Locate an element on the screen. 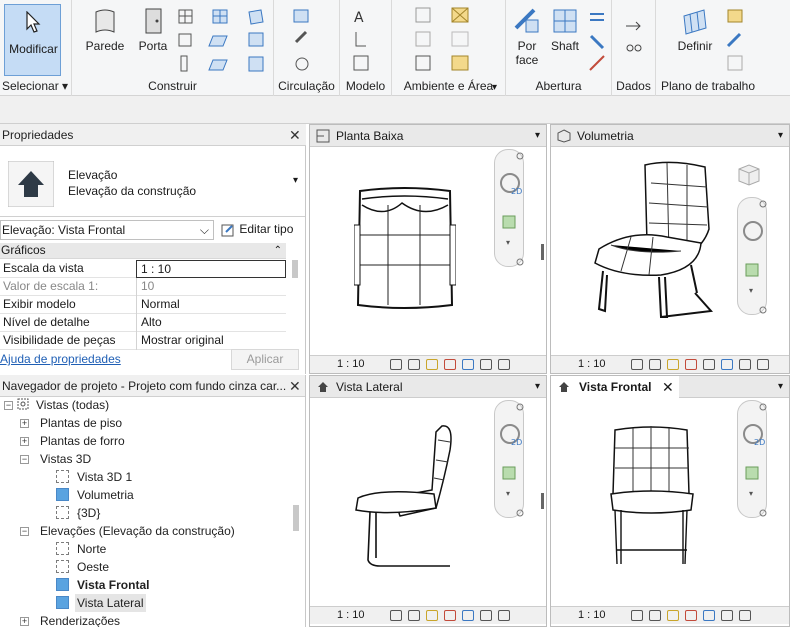 The image size is (790, 627). apply-button: Aplicar is located at coordinates (265, 359).